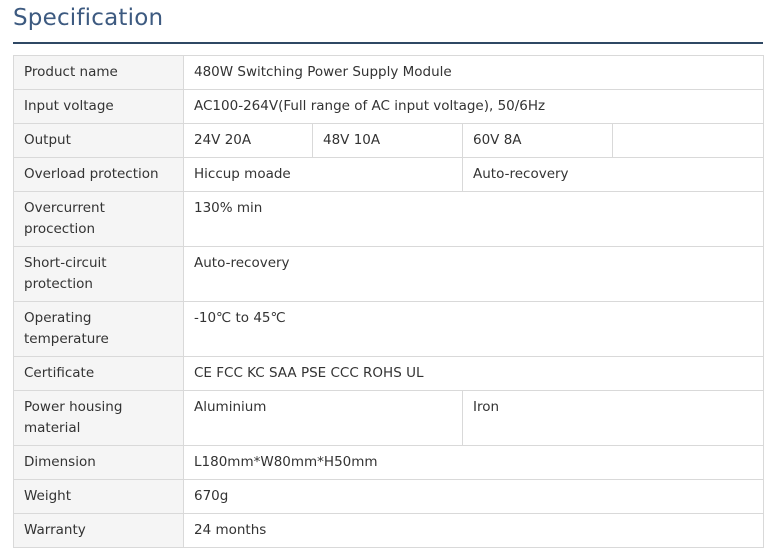  I want to click on spec-value-output-24v: 24V 20A, so click(248, 140).